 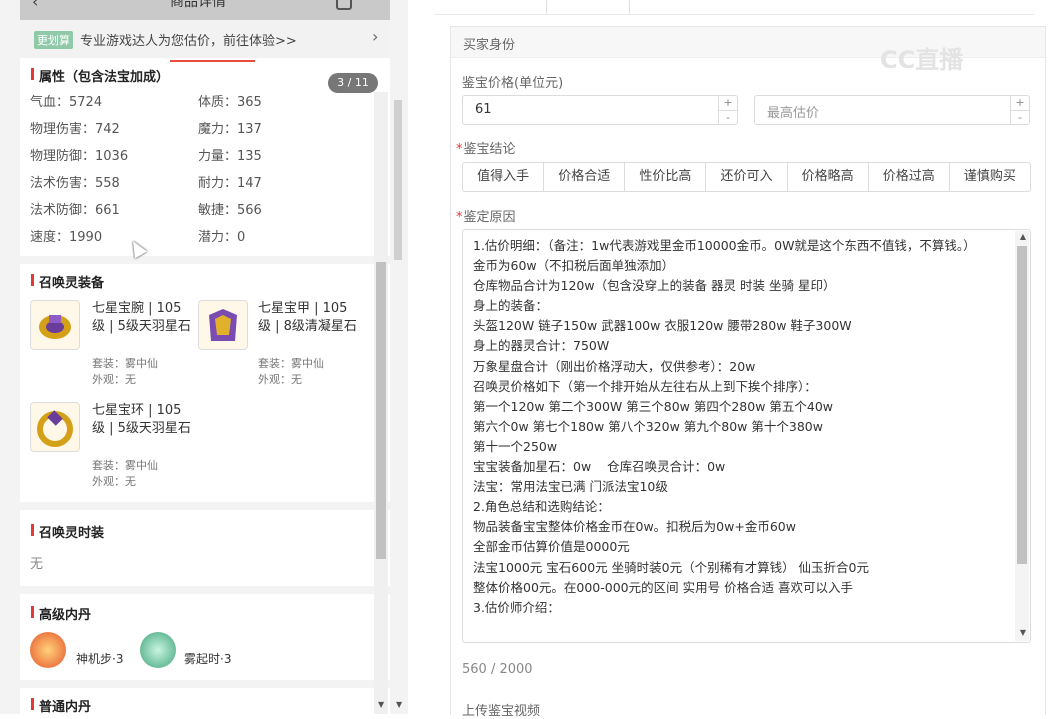 What do you see at coordinates (60, 705) in the screenshot?
I see `normal-dan-title: 普通内丹` at bounding box center [60, 705].